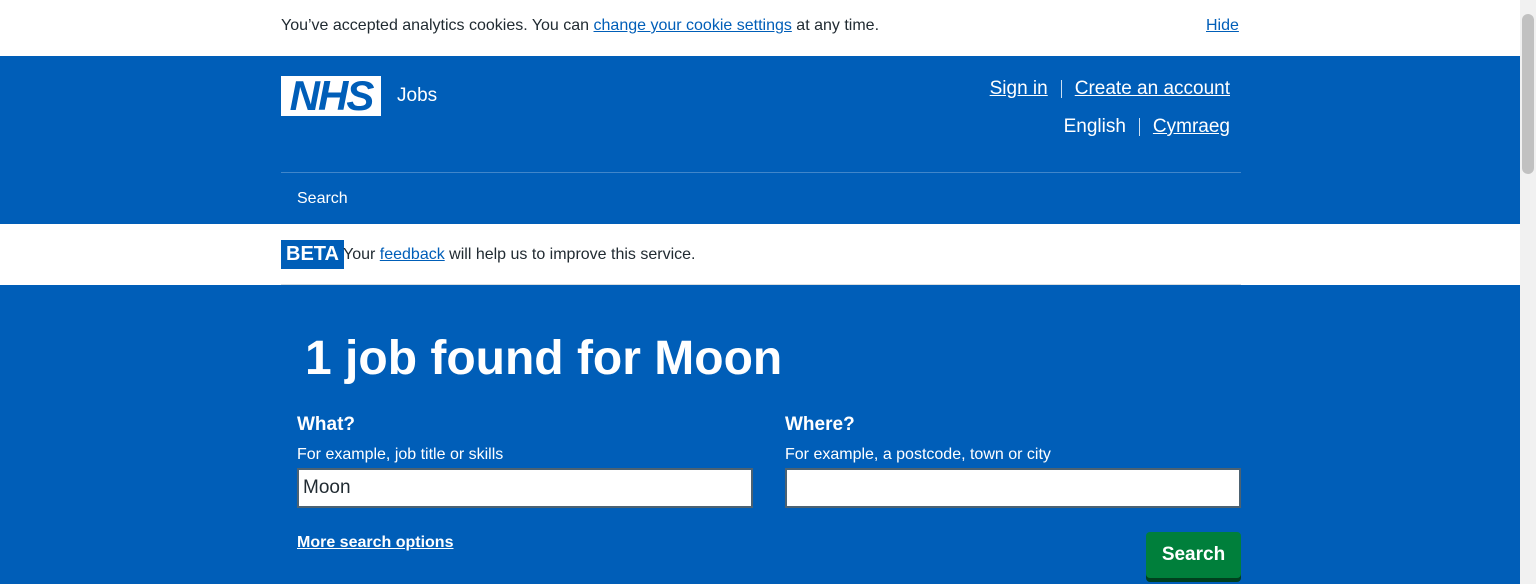 The width and height of the screenshot is (1536, 584). I want to click on where-hint: For example, a postcode, town or city, so click(918, 454).